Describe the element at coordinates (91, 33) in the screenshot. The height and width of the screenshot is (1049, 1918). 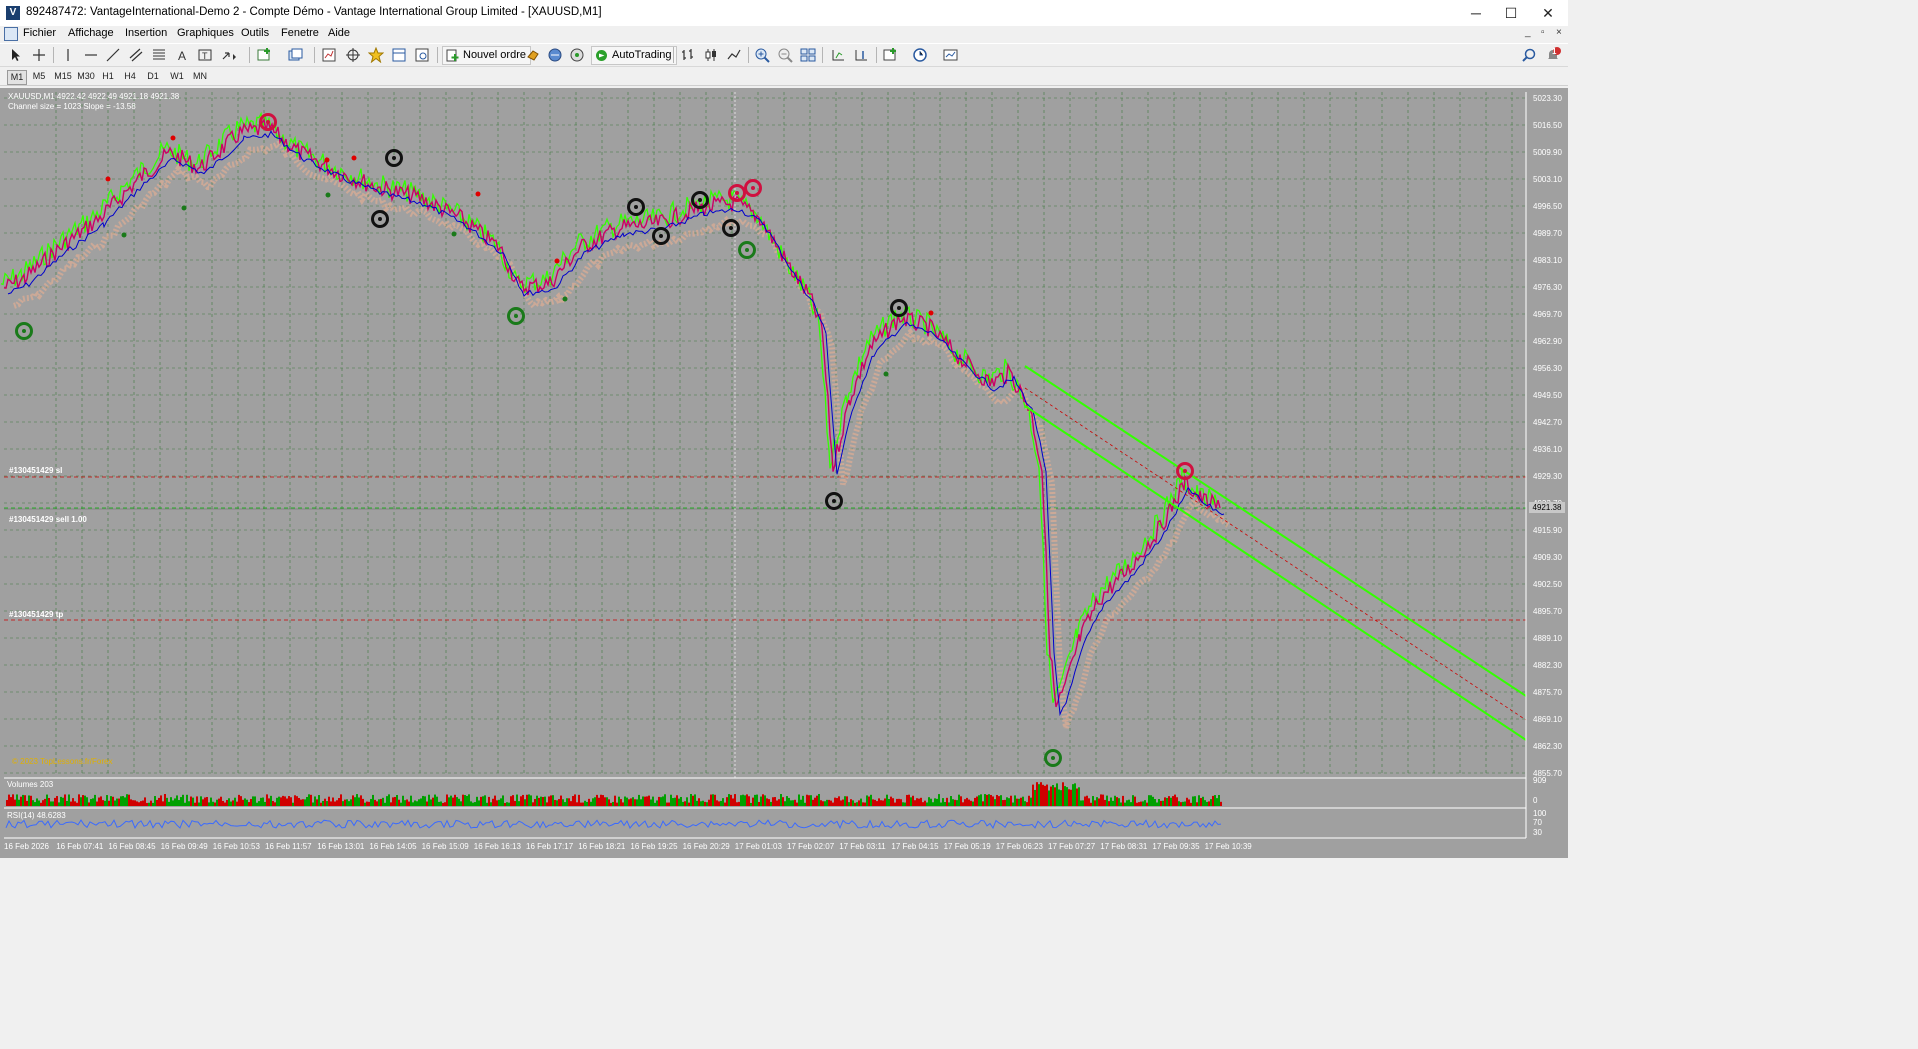
I see `menu-affichage: Affichage` at that location.